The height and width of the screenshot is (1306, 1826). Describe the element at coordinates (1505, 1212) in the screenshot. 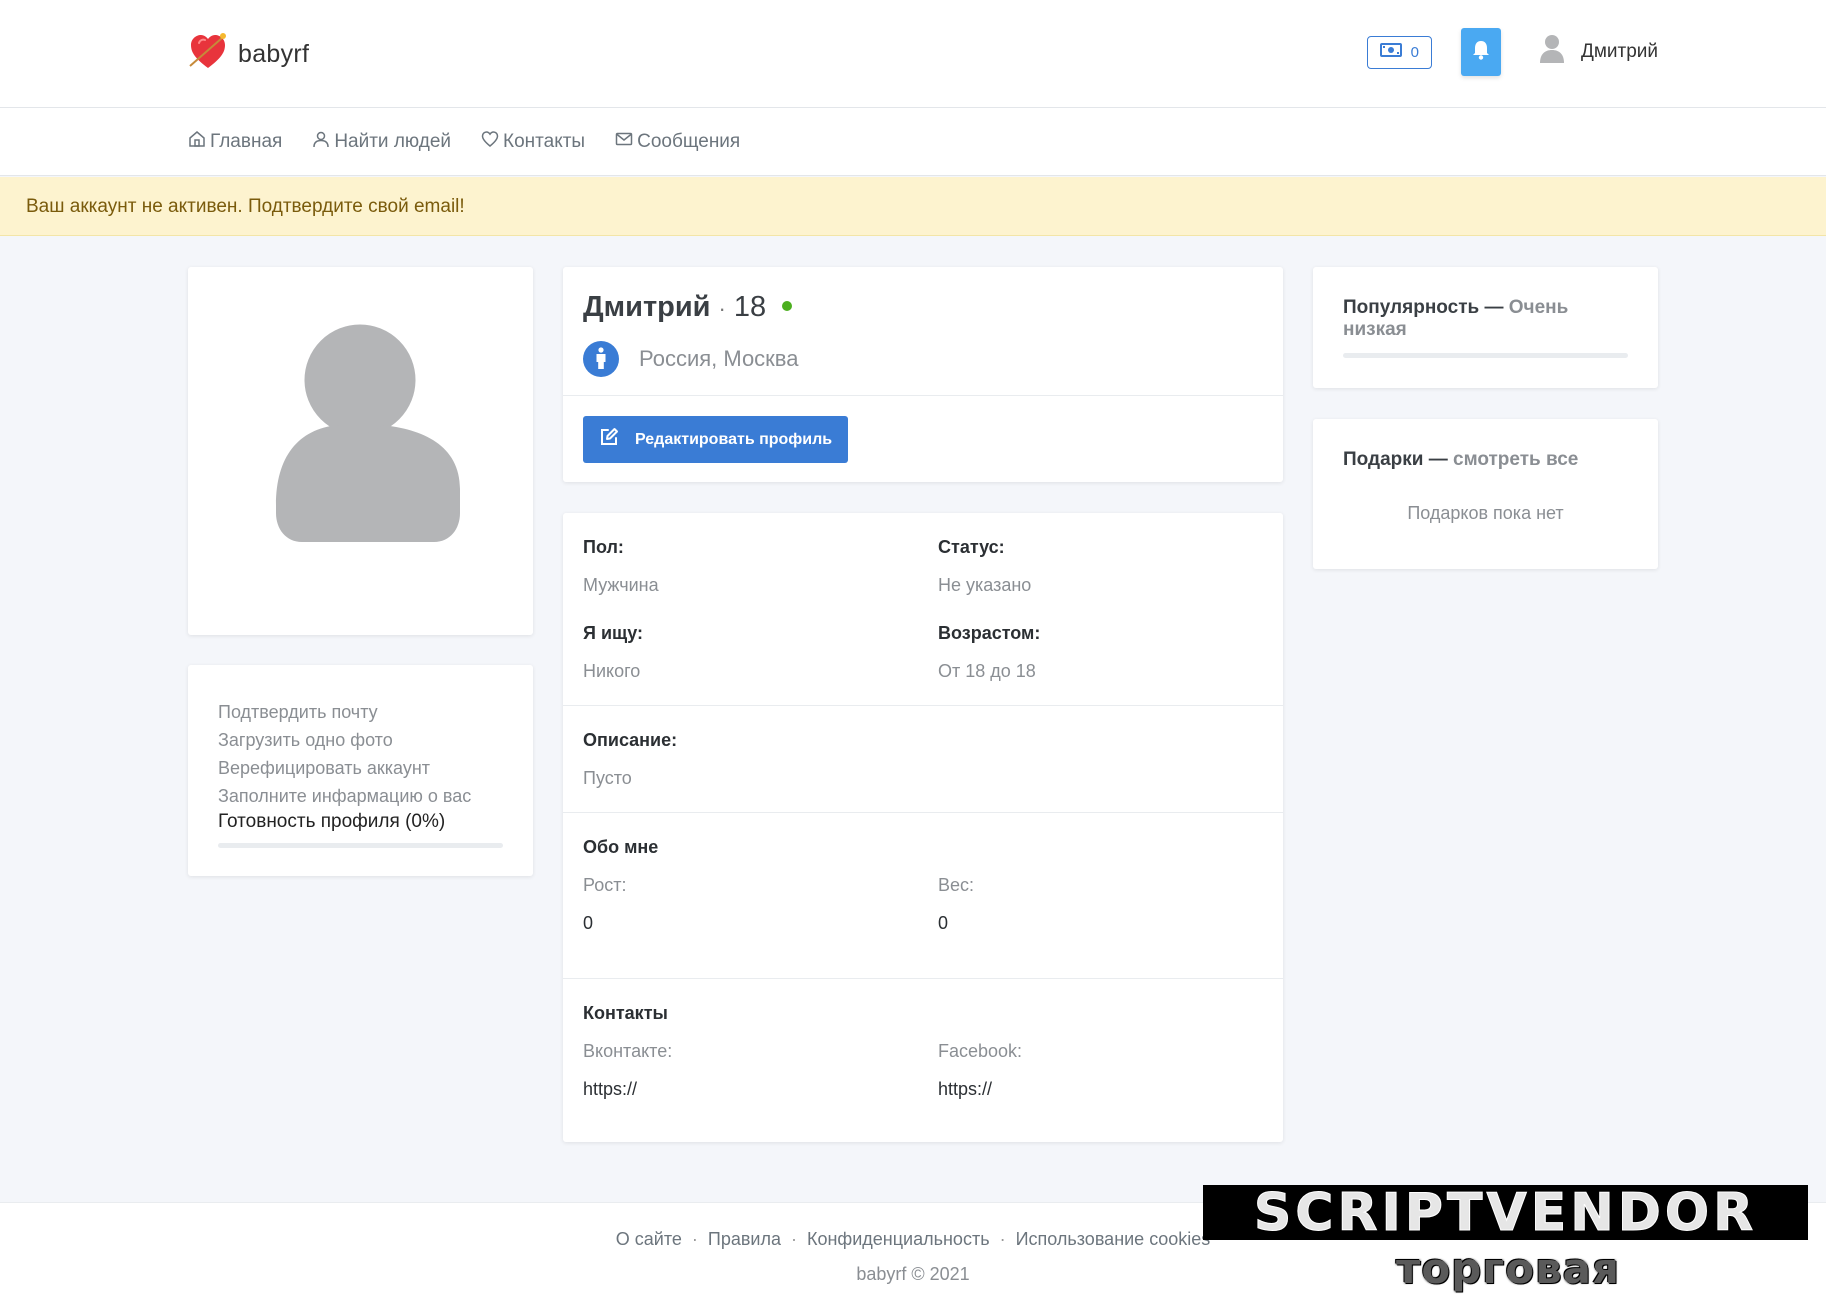

I see `watermark-title: SCRIPTVENDOR` at that location.